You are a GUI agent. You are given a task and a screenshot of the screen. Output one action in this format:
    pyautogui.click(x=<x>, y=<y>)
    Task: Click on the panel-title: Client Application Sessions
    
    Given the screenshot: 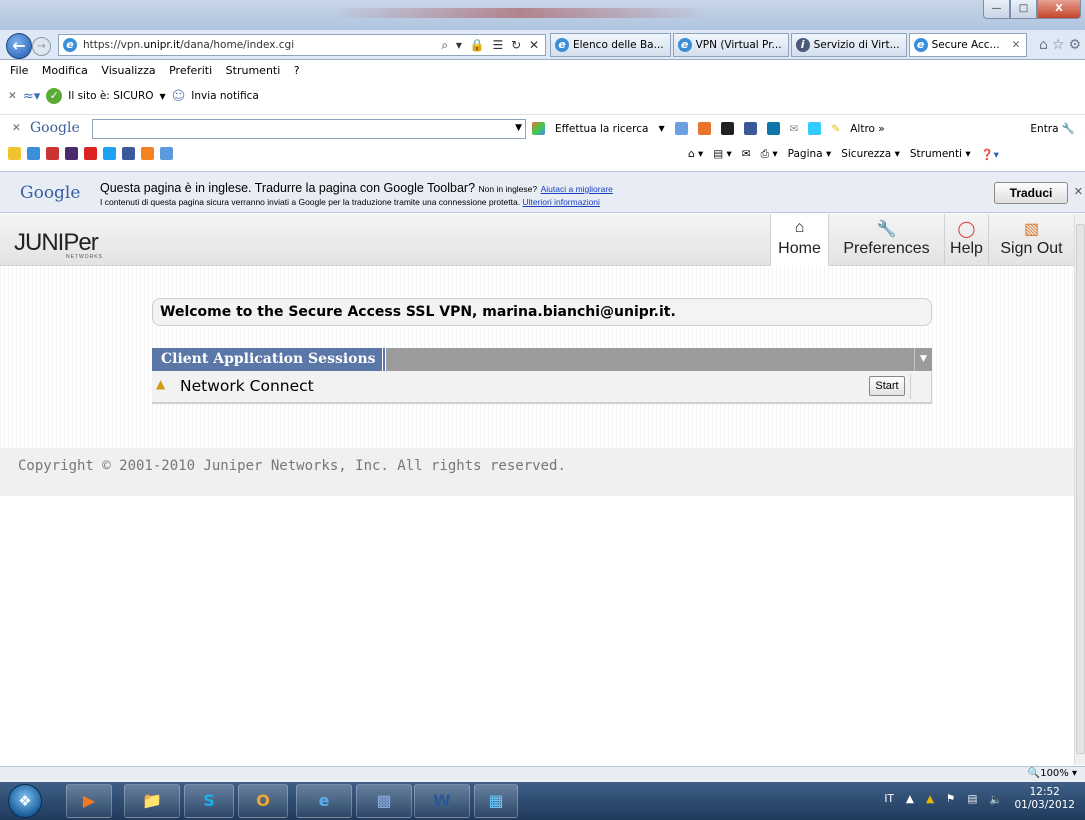 What is the action you would take?
    pyautogui.click(x=269, y=359)
    